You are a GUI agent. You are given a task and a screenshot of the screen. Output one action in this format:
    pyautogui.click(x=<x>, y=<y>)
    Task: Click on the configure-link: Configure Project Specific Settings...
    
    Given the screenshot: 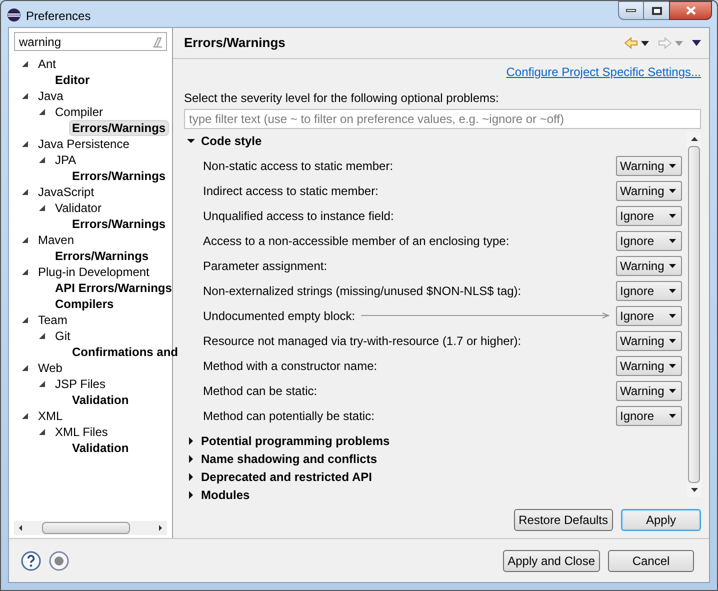 What is the action you would take?
    pyautogui.click(x=603, y=72)
    